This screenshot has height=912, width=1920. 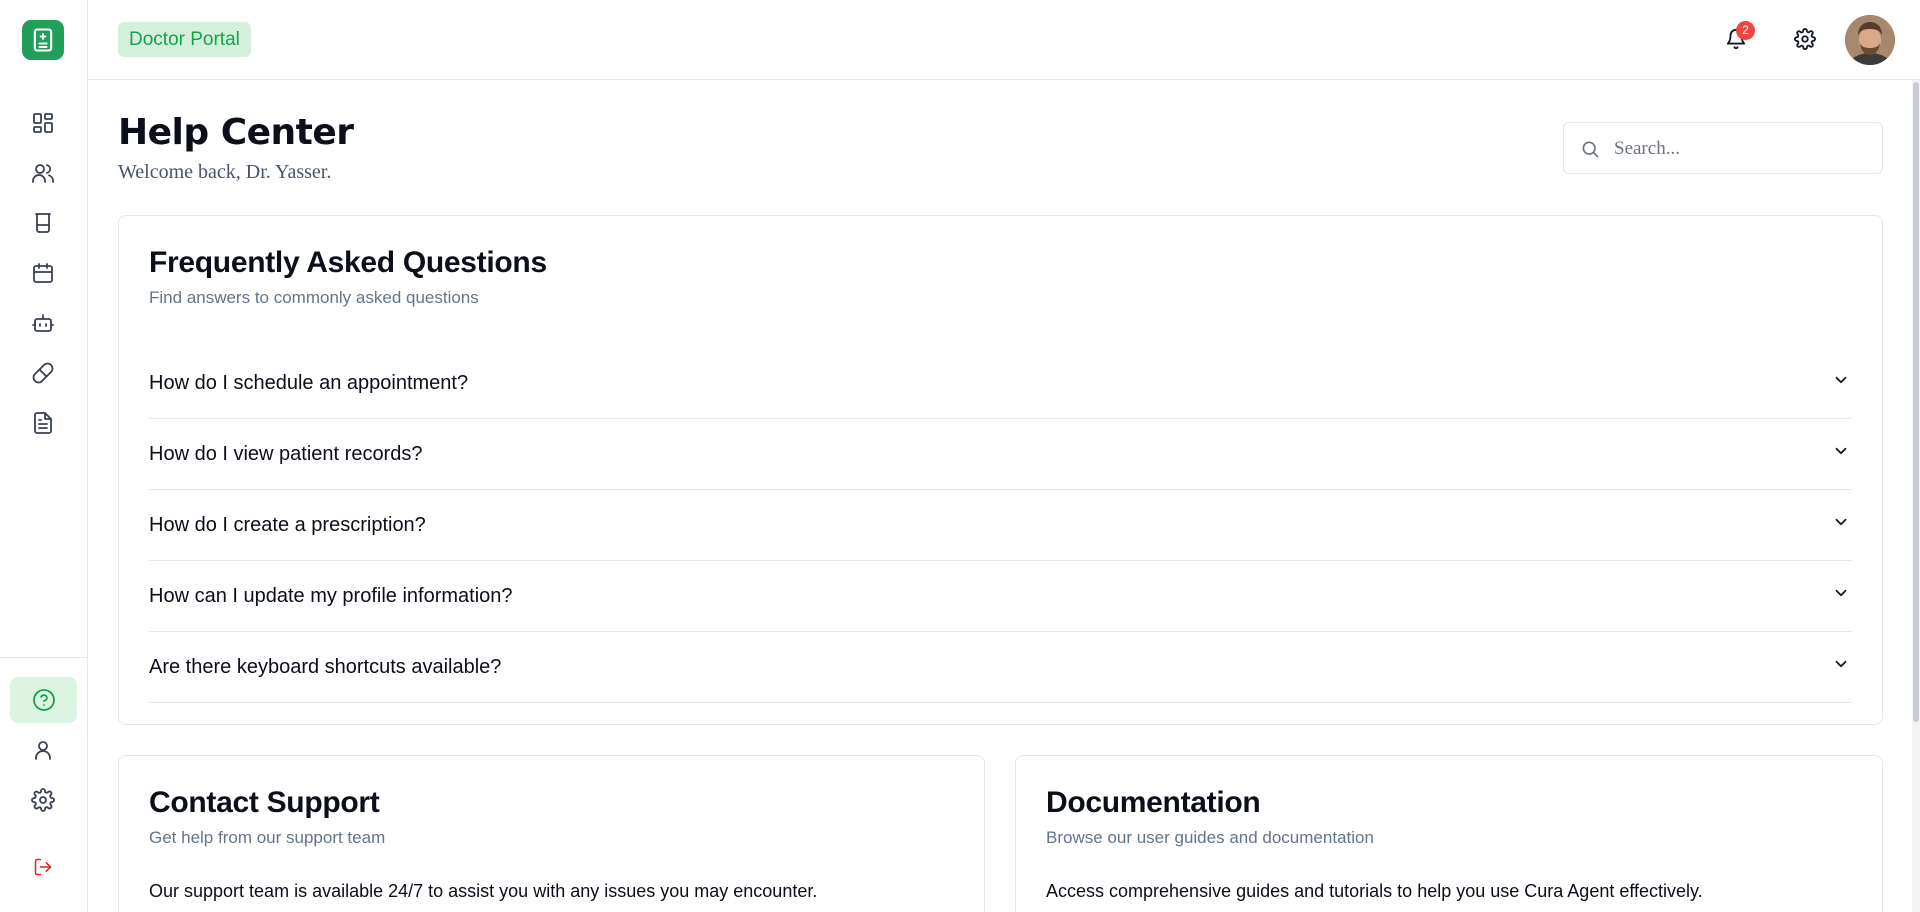 I want to click on faq-item: How can I update my profile information?, so click(x=1000, y=596).